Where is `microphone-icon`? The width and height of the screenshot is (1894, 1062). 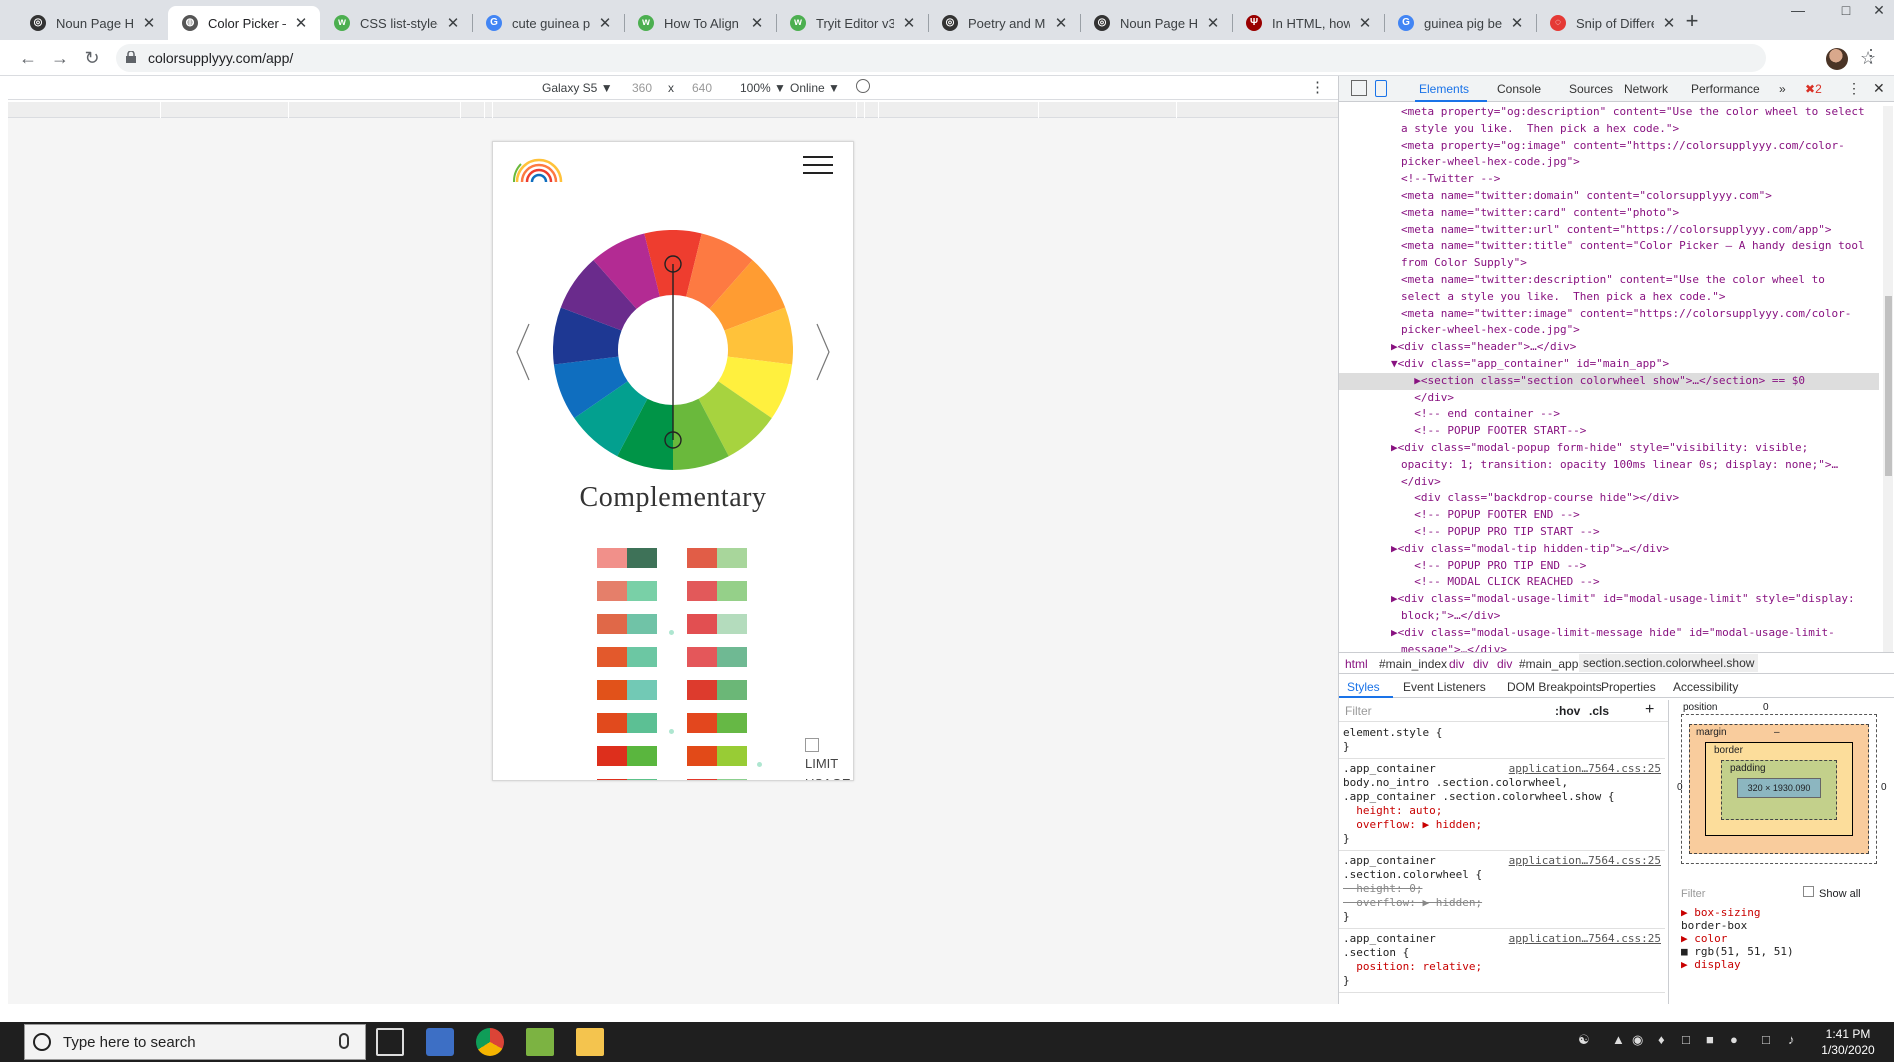
microphone-icon is located at coordinates (344, 1041).